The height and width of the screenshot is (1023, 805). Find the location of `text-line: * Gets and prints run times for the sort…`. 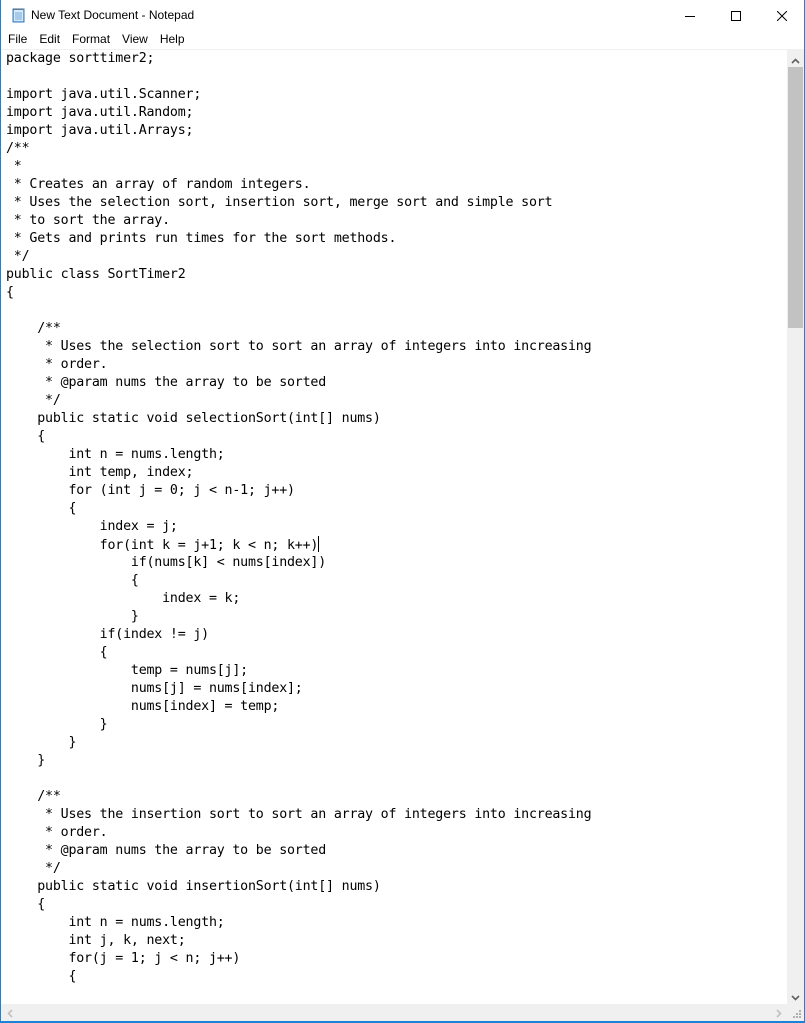

text-line: * Gets and prints run times for the sort… is located at coordinates (298, 239).